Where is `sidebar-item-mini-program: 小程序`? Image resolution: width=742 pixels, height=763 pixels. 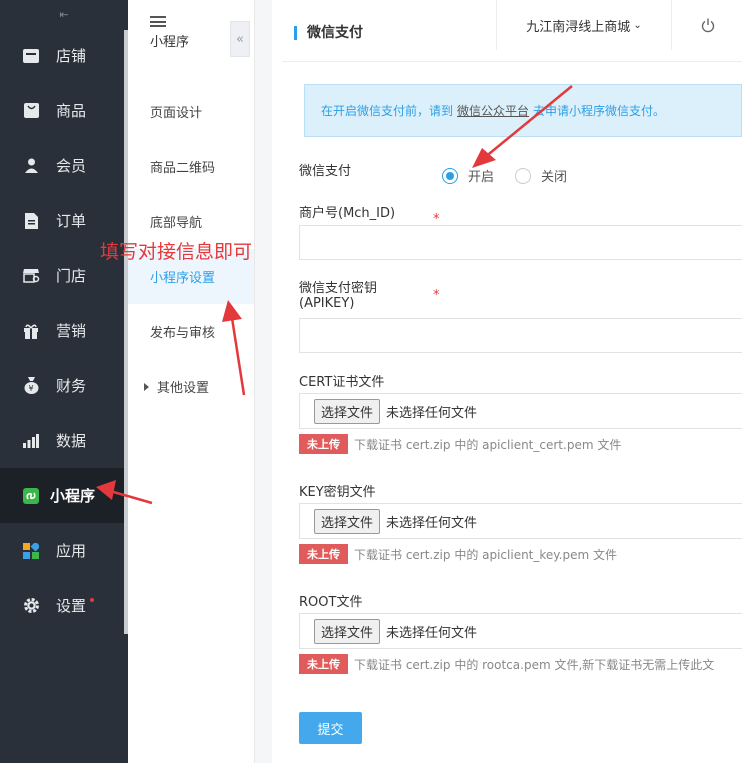
sidebar-item-mini-program: 小程序 is located at coordinates (64, 495).